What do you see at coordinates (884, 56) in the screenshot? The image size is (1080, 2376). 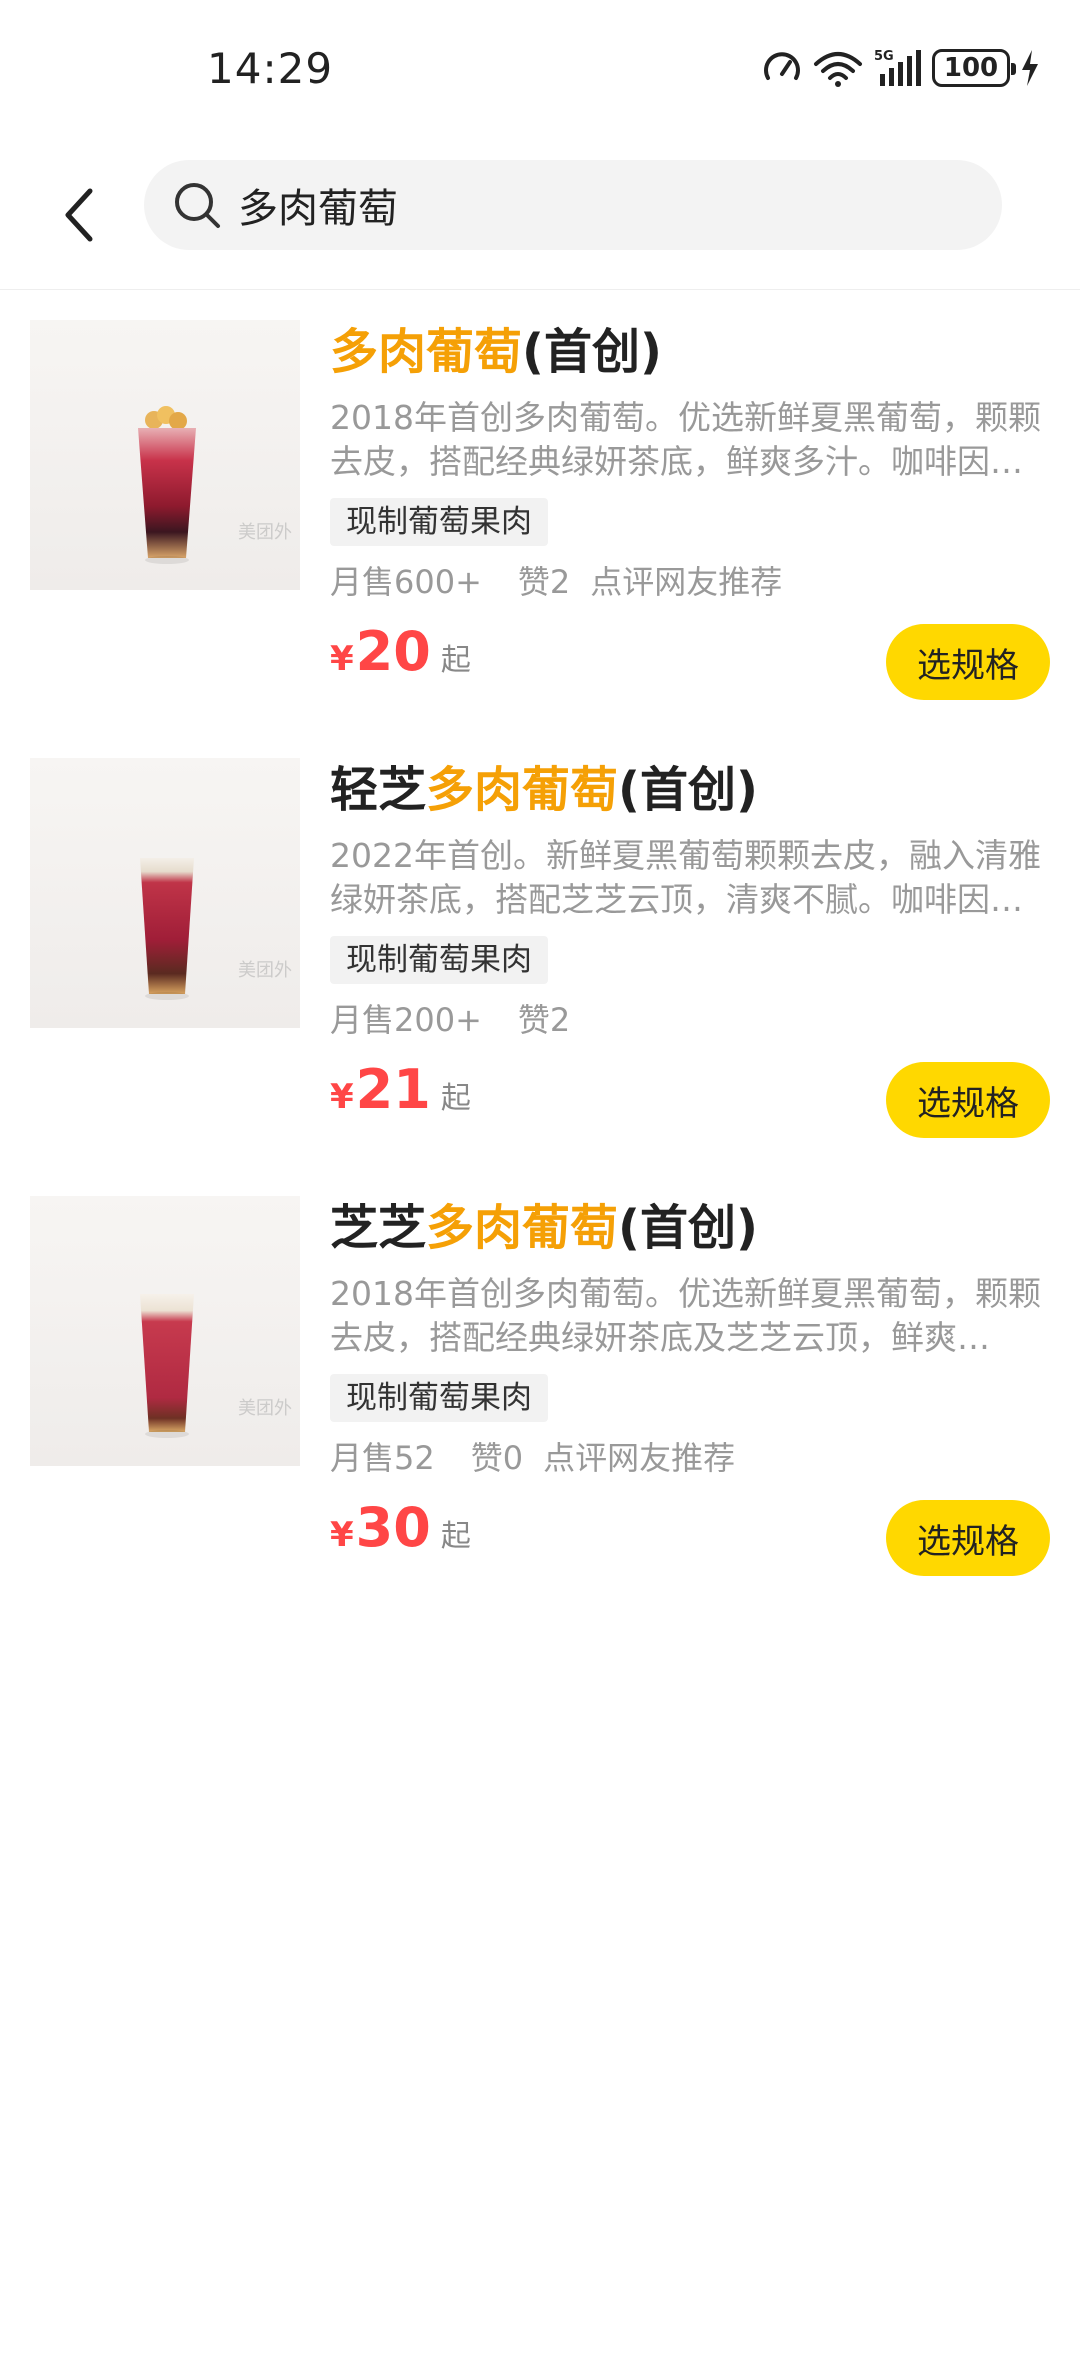 I see `svg-text: 5G` at bounding box center [884, 56].